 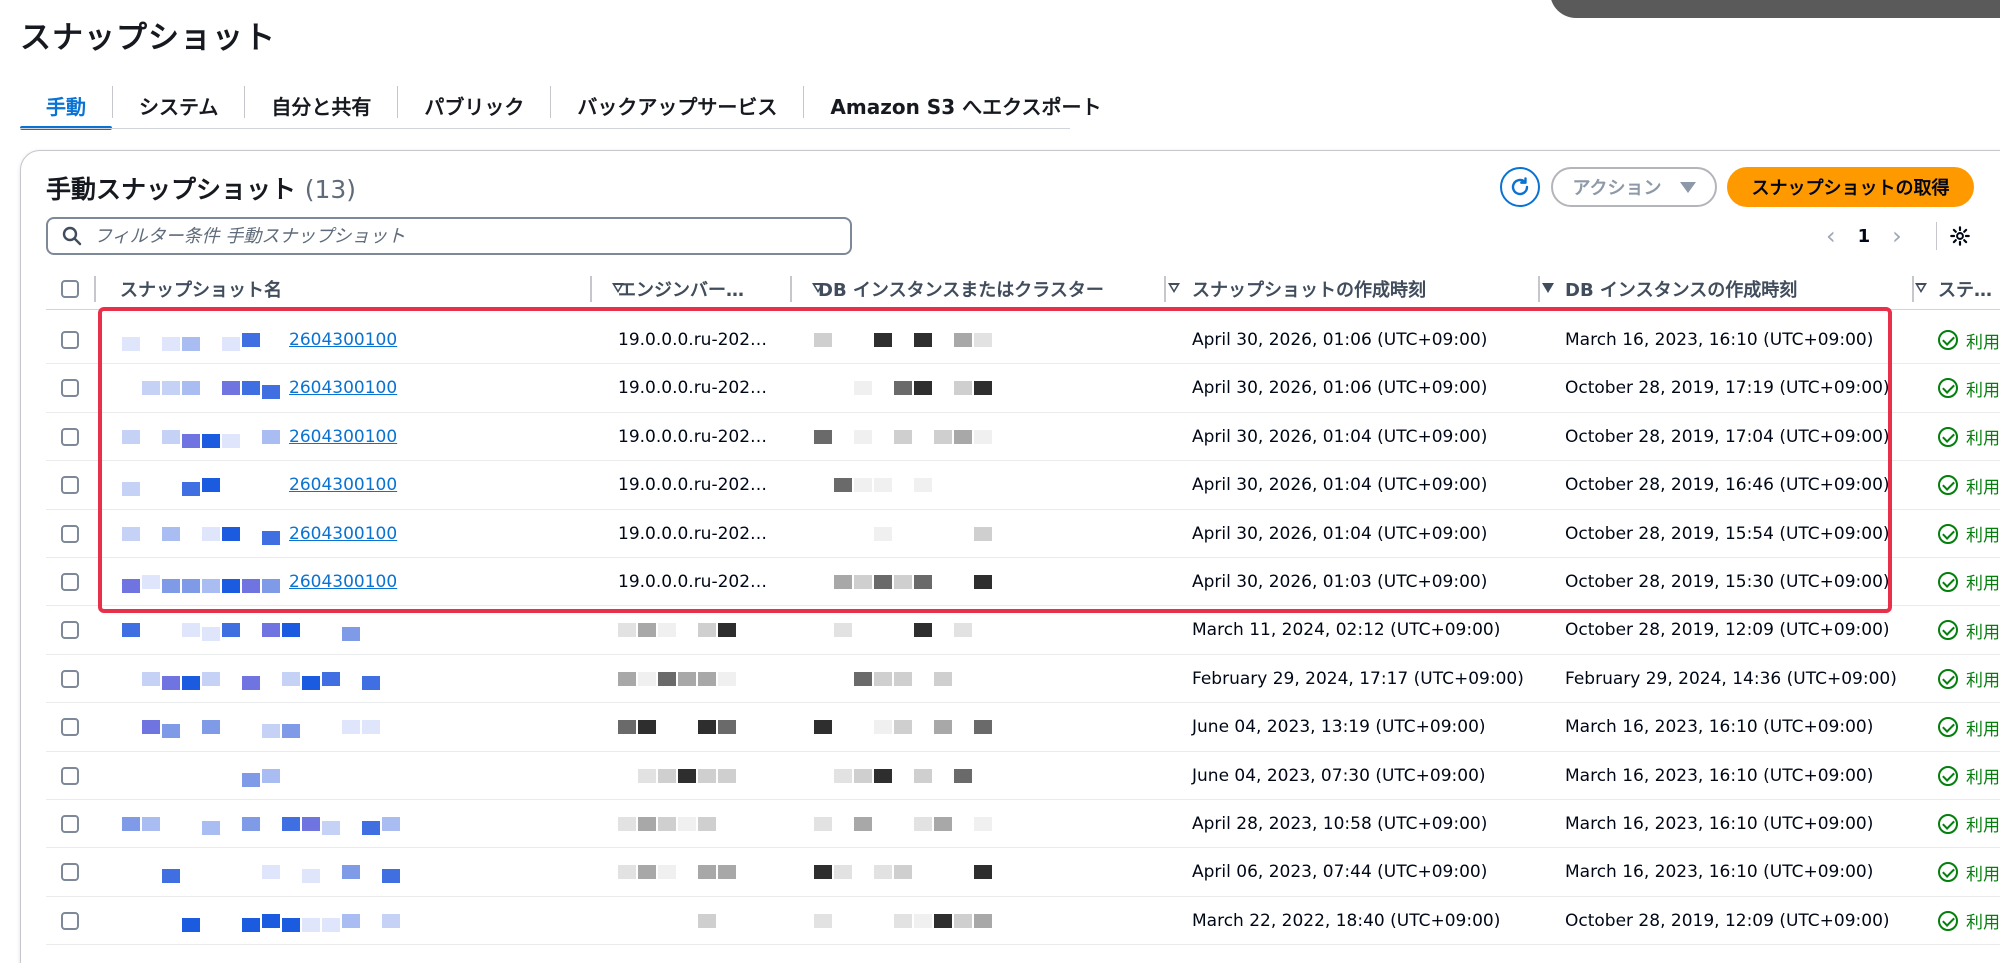 I want to click on select-all-checkbox, so click(x=70, y=289).